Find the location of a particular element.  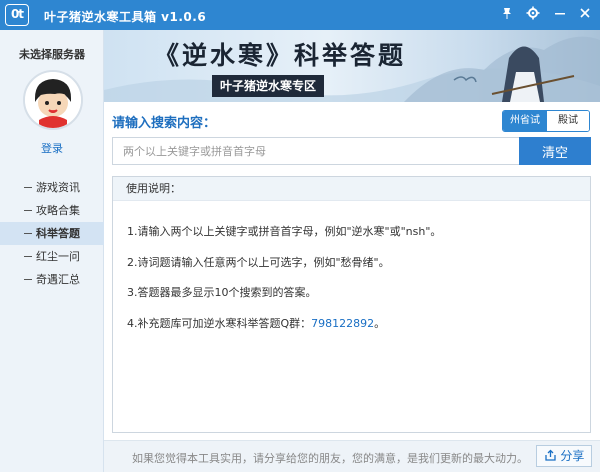

sidebar-item-label: 奇遇汇总 is located at coordinates (58, 279).